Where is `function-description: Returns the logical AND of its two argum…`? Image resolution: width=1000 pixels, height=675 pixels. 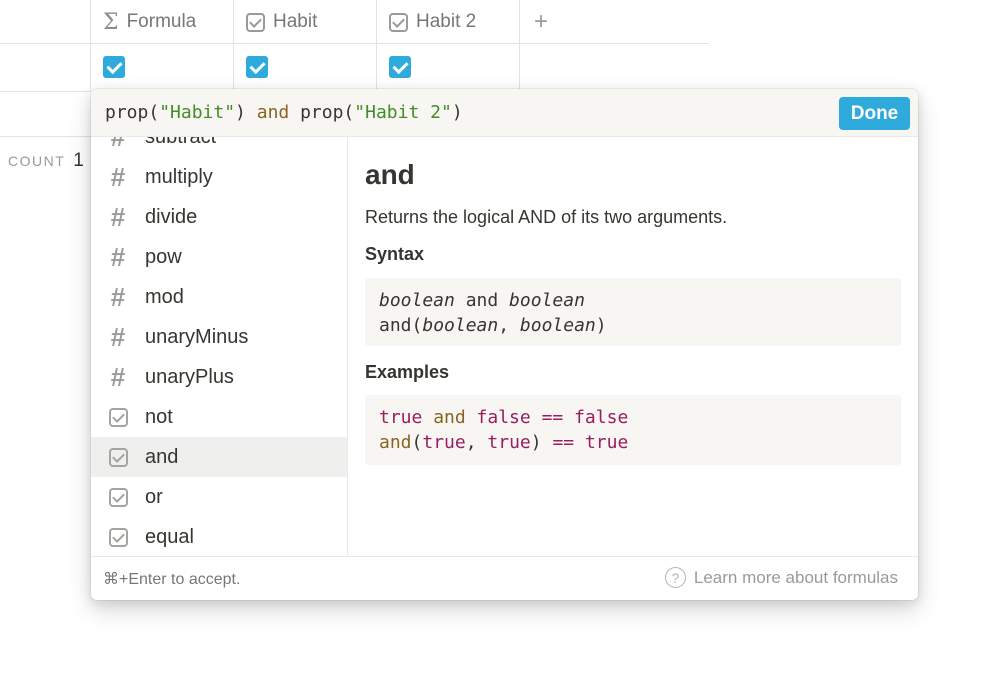
function-description: Returns the logical AND of its two argum… is located at coordinates (546, 217).